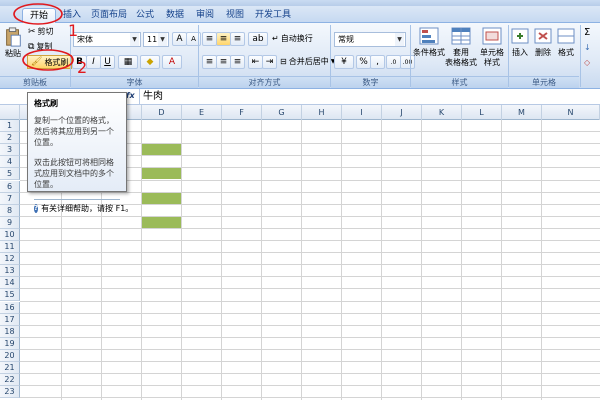  What do you see at coordinates (45, 31) in the screenshot?
I see `cut-label: 剪切` at bounding box center [45, 31].